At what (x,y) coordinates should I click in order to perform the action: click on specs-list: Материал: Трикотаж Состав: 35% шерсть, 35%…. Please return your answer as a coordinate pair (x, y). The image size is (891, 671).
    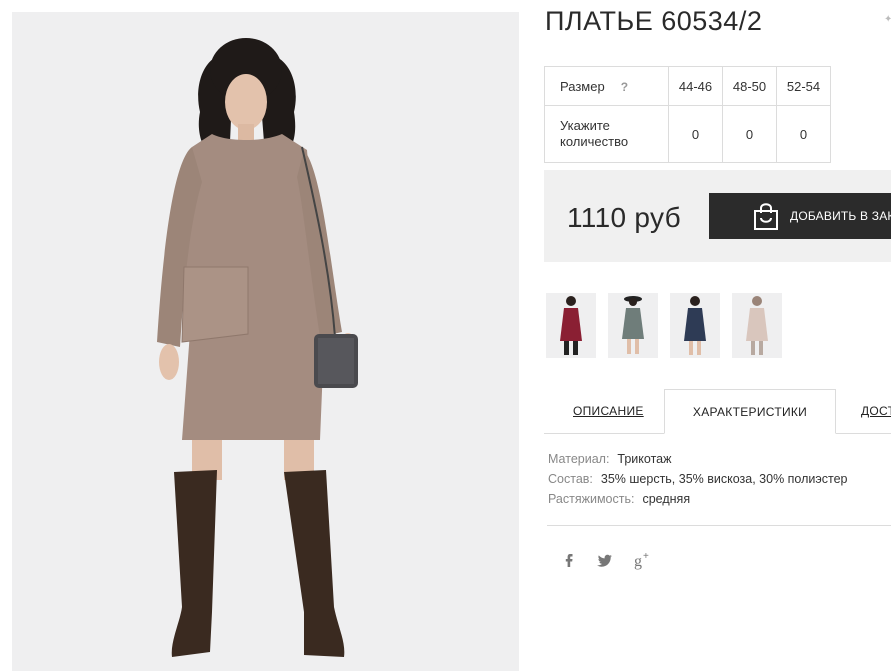
    Looking at the image, I should click on (698, 481).